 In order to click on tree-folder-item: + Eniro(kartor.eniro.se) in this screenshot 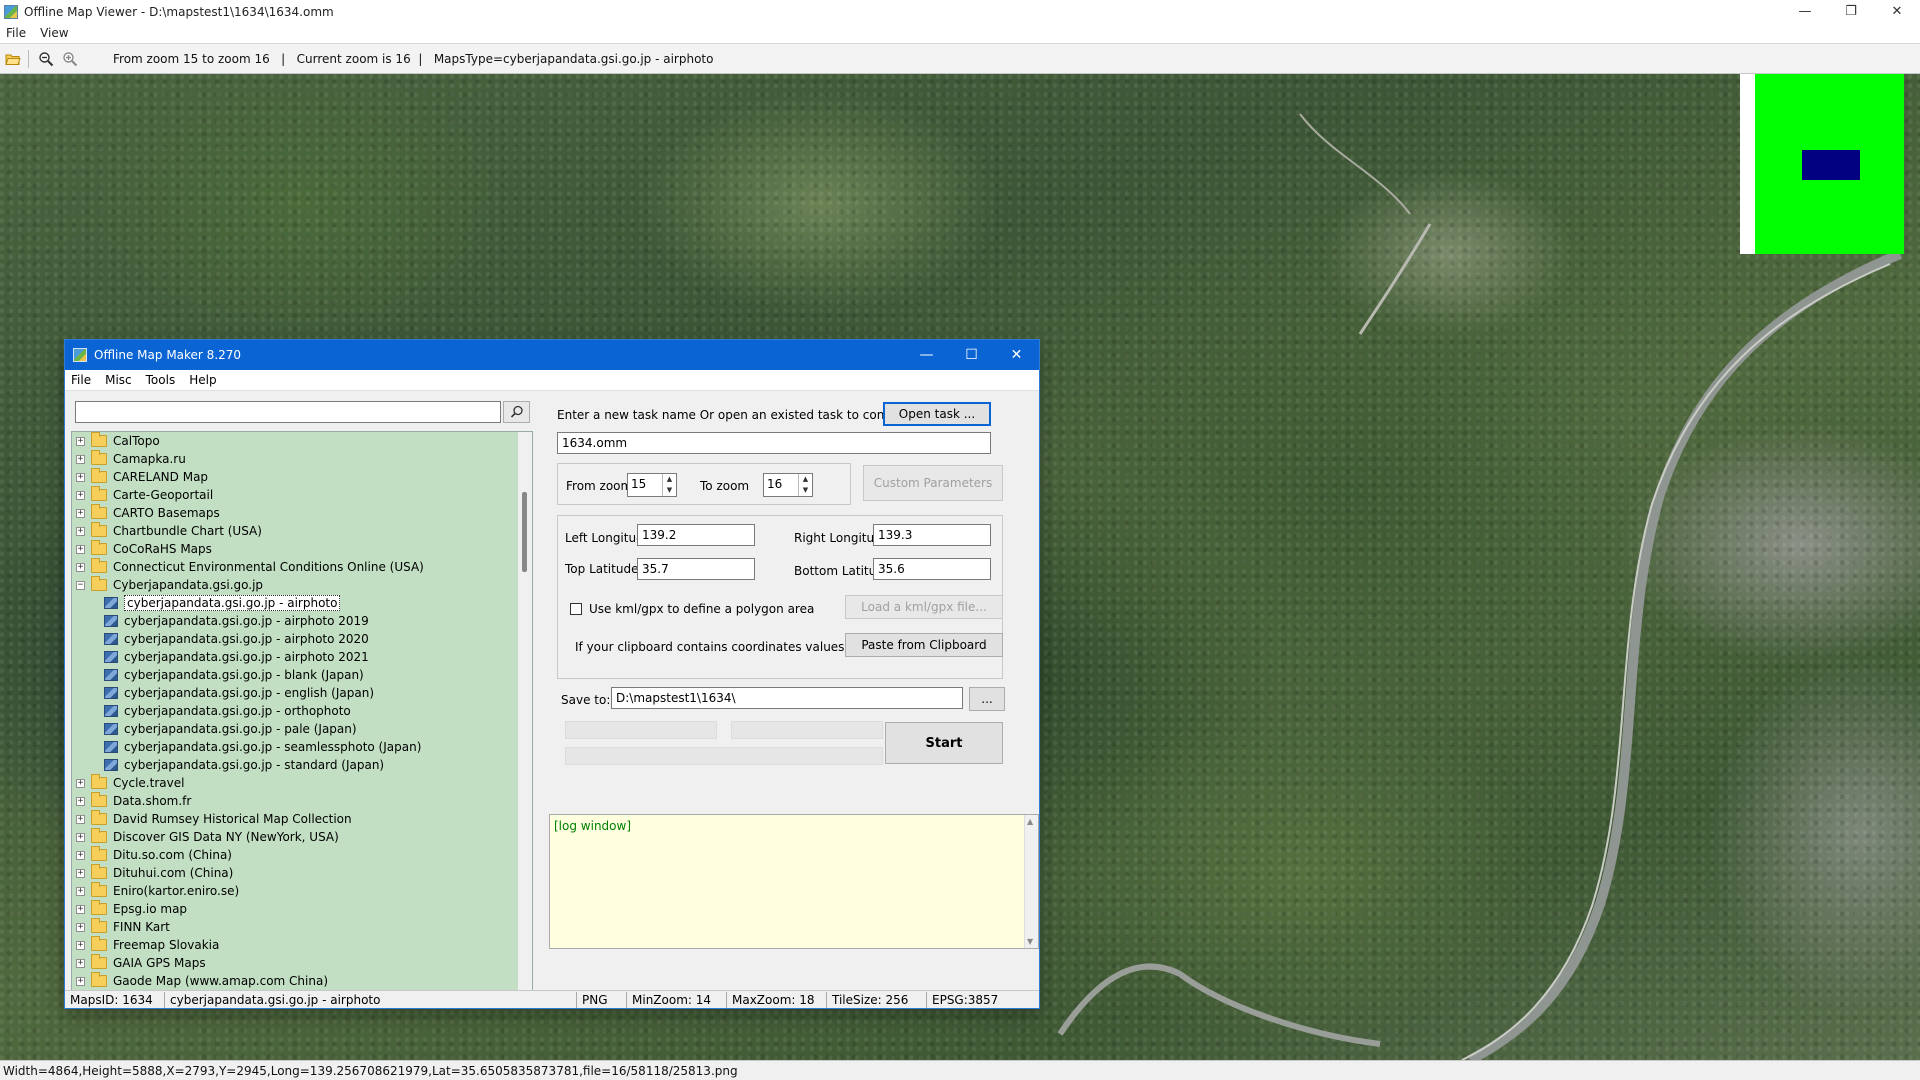, I will do `click(296, 891)`.